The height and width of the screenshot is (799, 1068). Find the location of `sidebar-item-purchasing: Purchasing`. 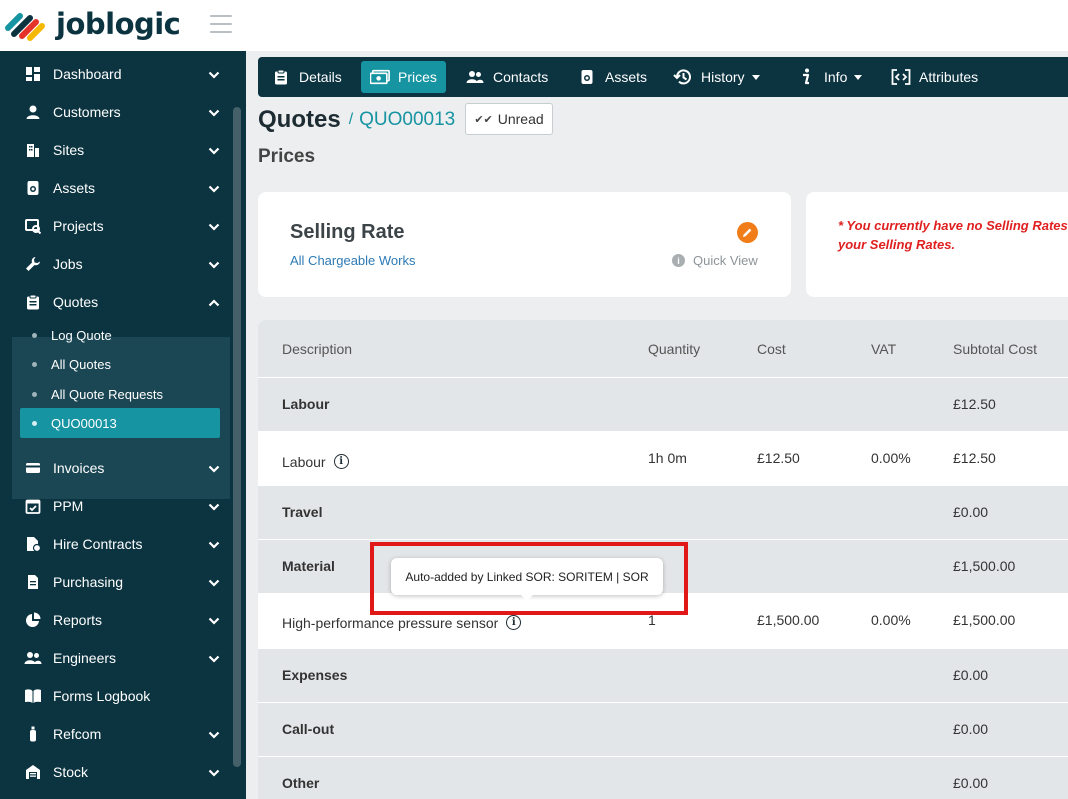

sidebar-item-purchasing: Purchasing is located at coordinates (115, 582).